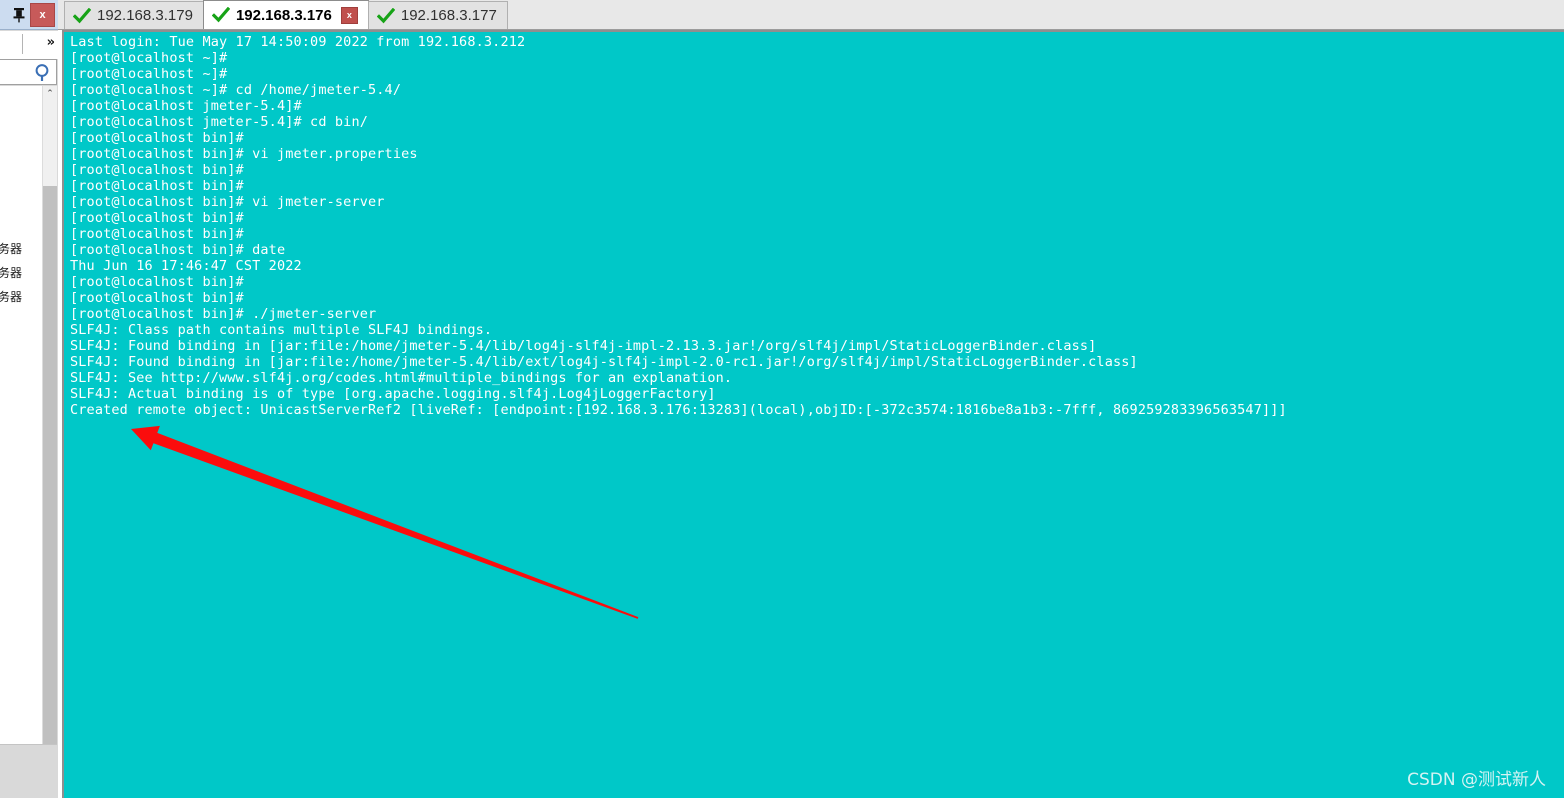 This screenshot has height=798, width=1564. Describe the element at coordinates (50, 94) in the screenshot. I see `scroll-up-icon: ⌃` at that location.